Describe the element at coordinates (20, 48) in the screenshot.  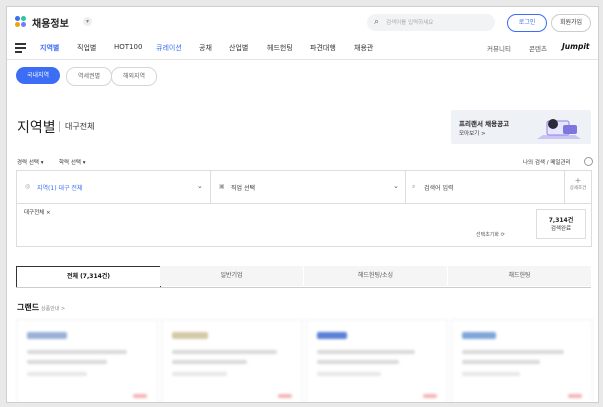
I see `menu-icon` at that location.